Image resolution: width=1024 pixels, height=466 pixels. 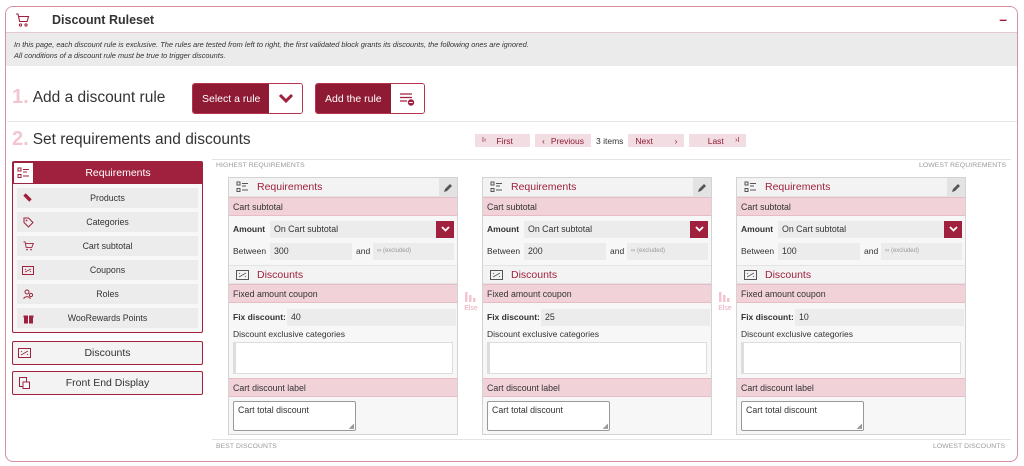 I want to click on between-row: Between 200 and ∞ (excluded), so click(x=597, y=251).